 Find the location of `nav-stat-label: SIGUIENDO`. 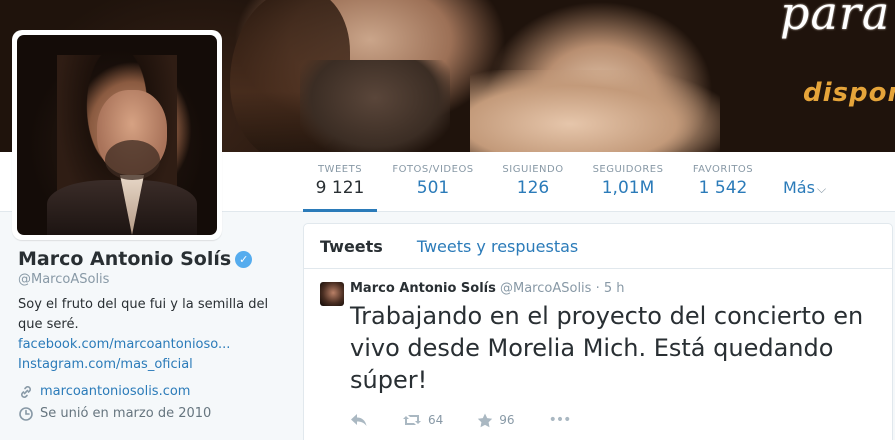

nav-stat-label: SIGUIENDO is located at coordinates (533, 169).